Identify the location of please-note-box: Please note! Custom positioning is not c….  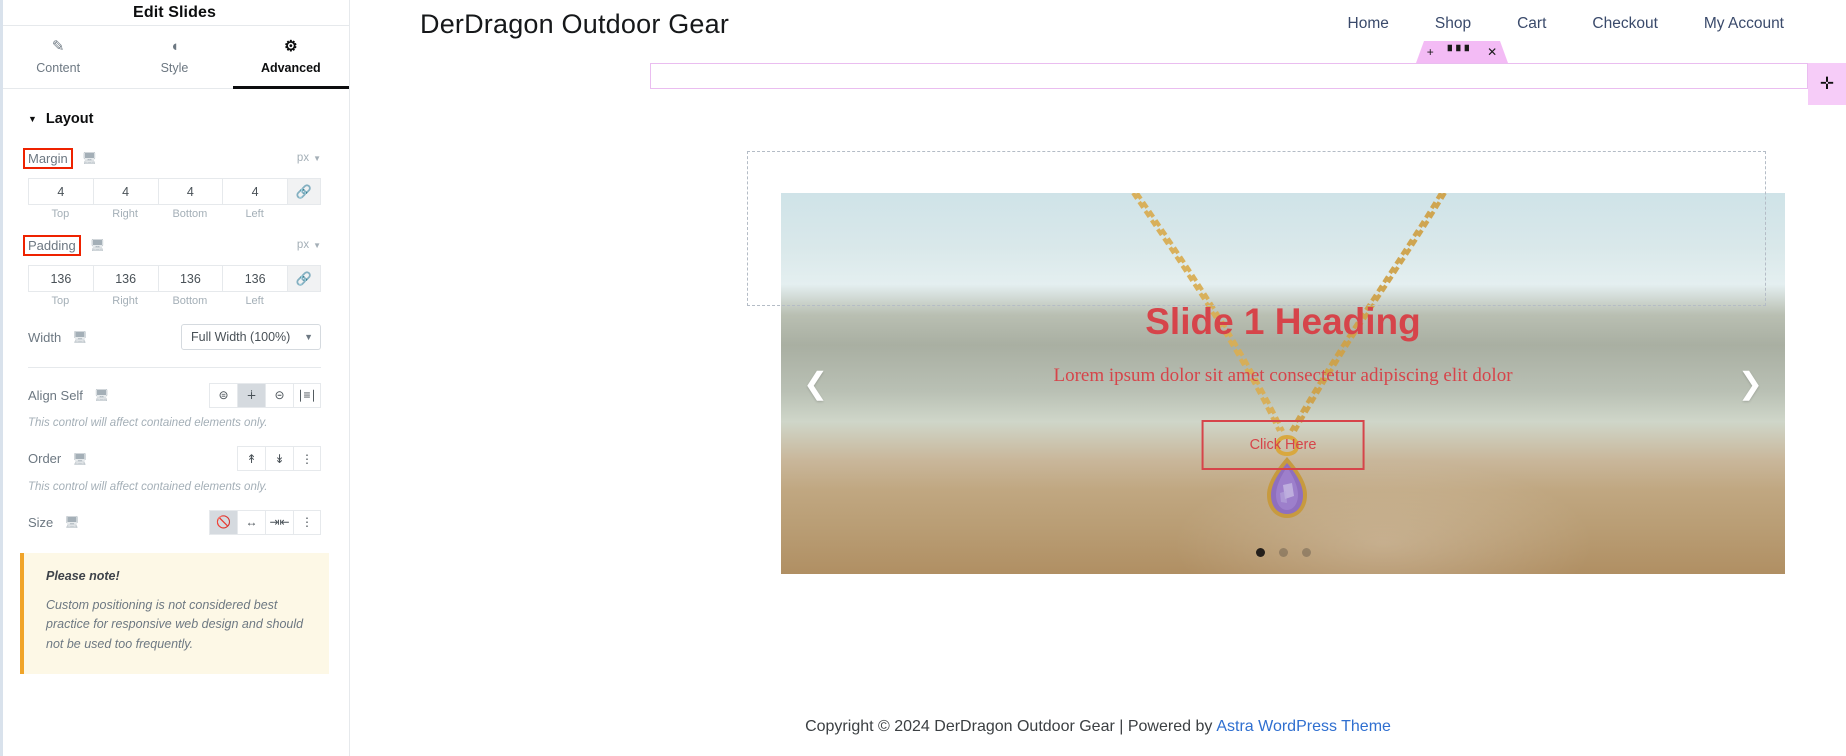
(174, 614).